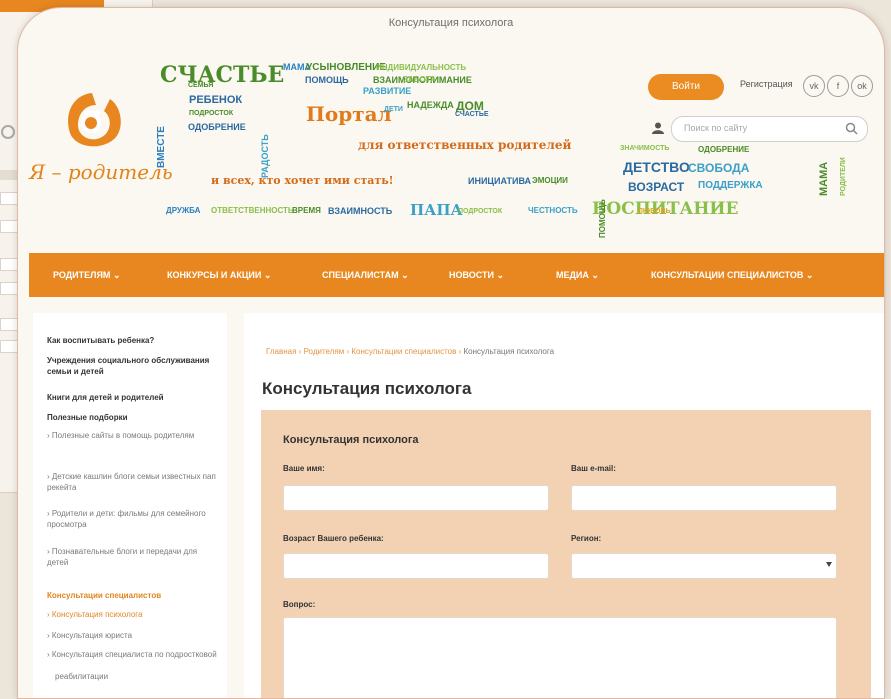 The image size is (891, 699). Describe the element at coordinates (430, 105) in the screenshot. I see `cloud-word: НАДЕЖДА` at that location.